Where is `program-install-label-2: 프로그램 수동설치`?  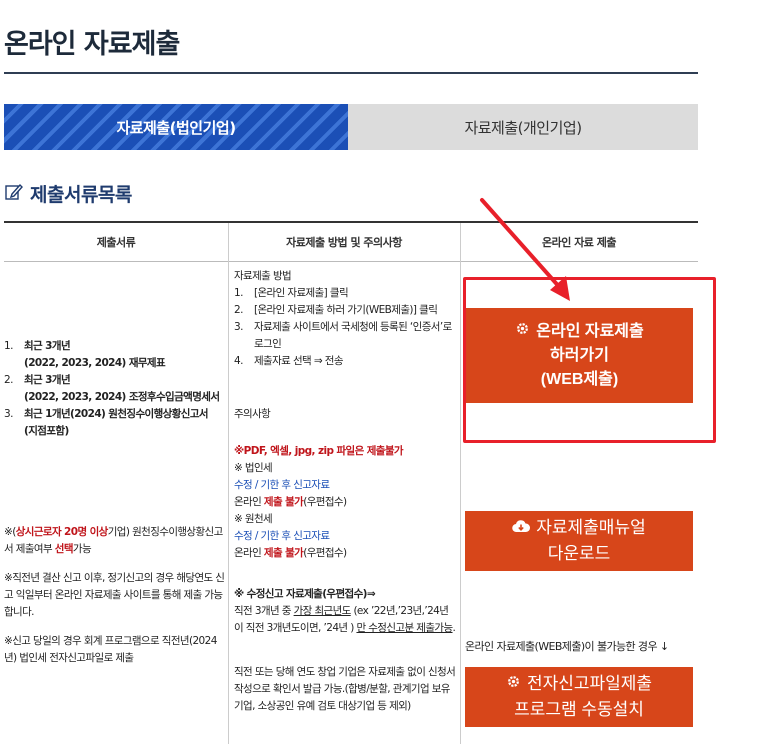 program-install-label-2: 프로그램 수동설치 is located at coordinates (579, 709).